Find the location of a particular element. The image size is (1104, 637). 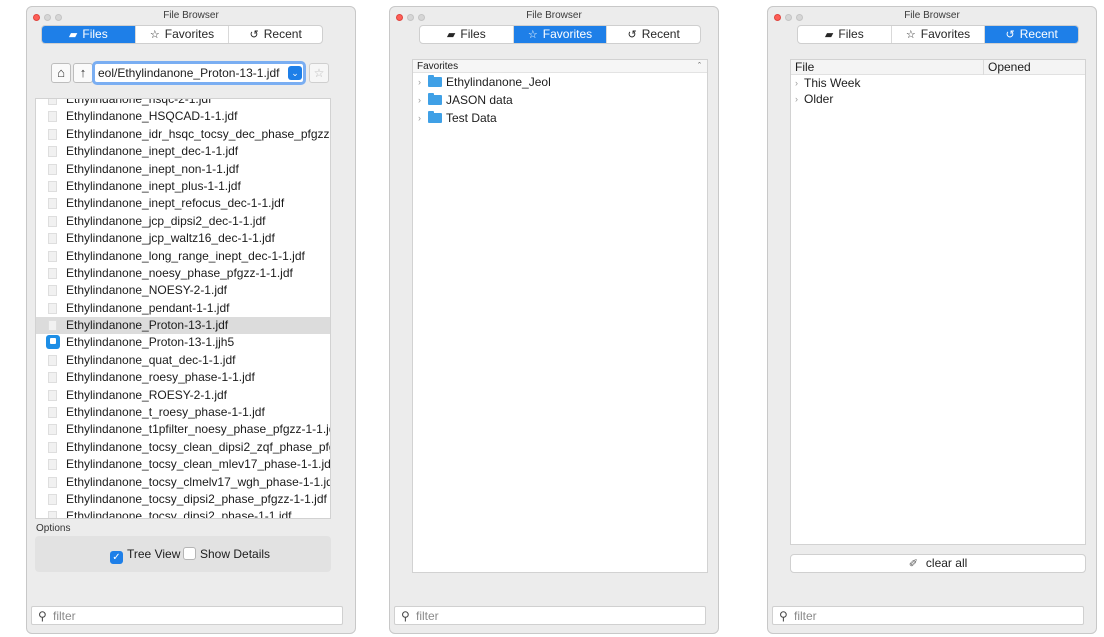

file-list-row: Ethylindanone_Proton-13-1.jdf is located at coordinates (183, 326).